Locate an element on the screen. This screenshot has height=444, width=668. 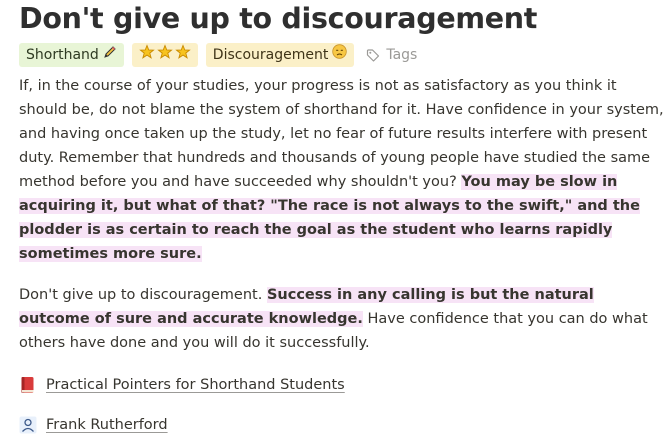
paragraph-2-start: Don't give up to discouragement. is located at coordinates (143, 295).